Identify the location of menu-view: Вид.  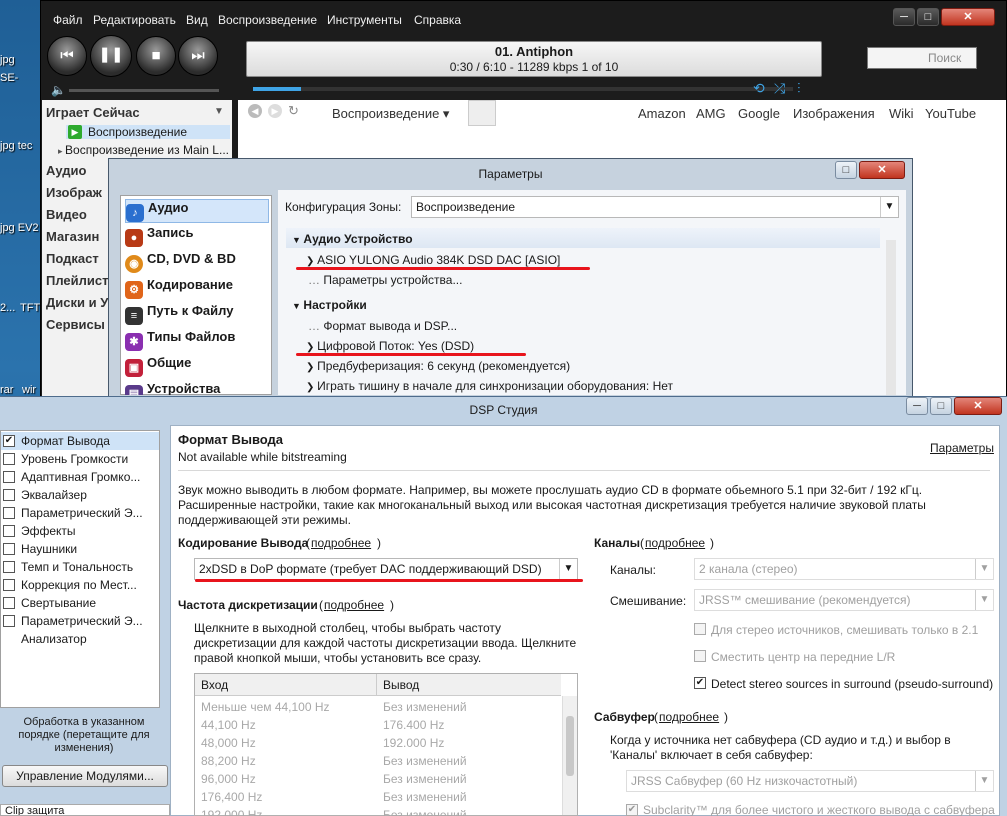
(197, 20).